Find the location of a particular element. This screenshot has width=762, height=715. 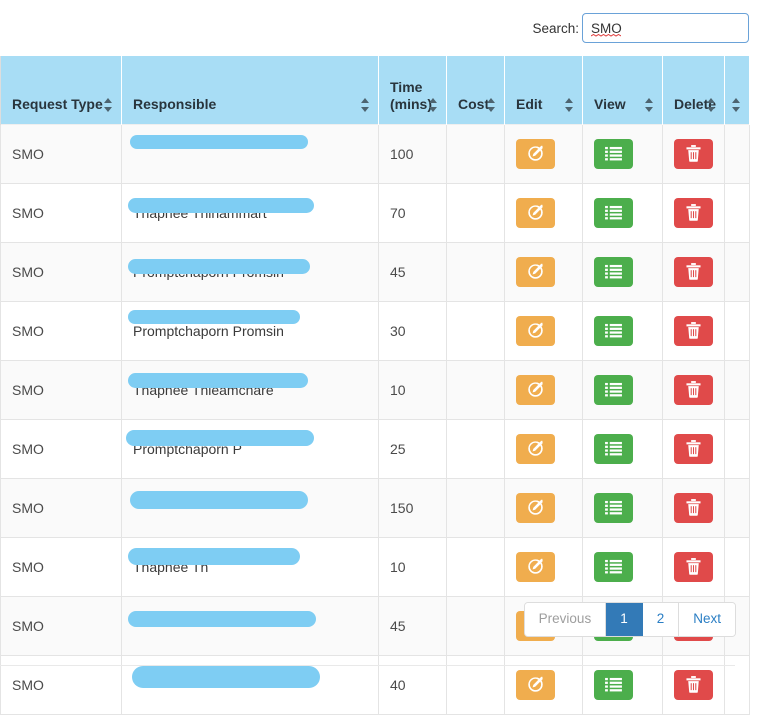

column-header-label: View is located at coordinates (610, 104).